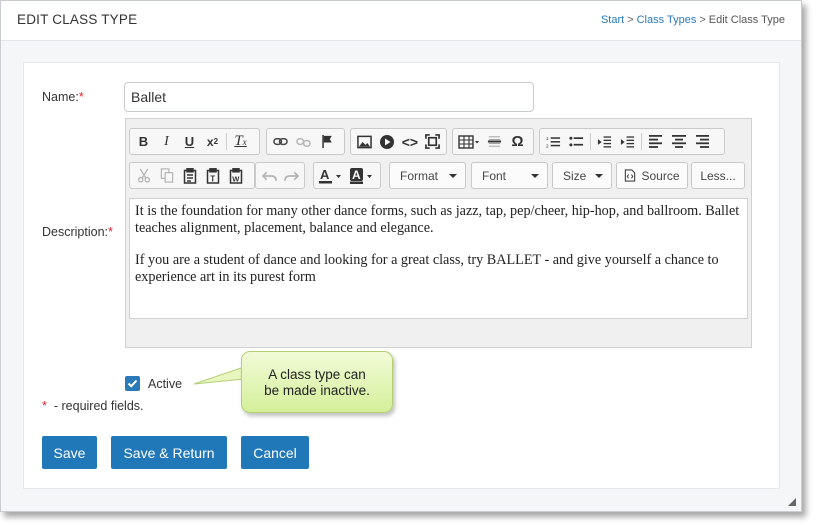 This screenshot has height=525, width=817. Describe the element at coordinates (630, 175) in the screenshot. I see `source-document-icon` at that location.